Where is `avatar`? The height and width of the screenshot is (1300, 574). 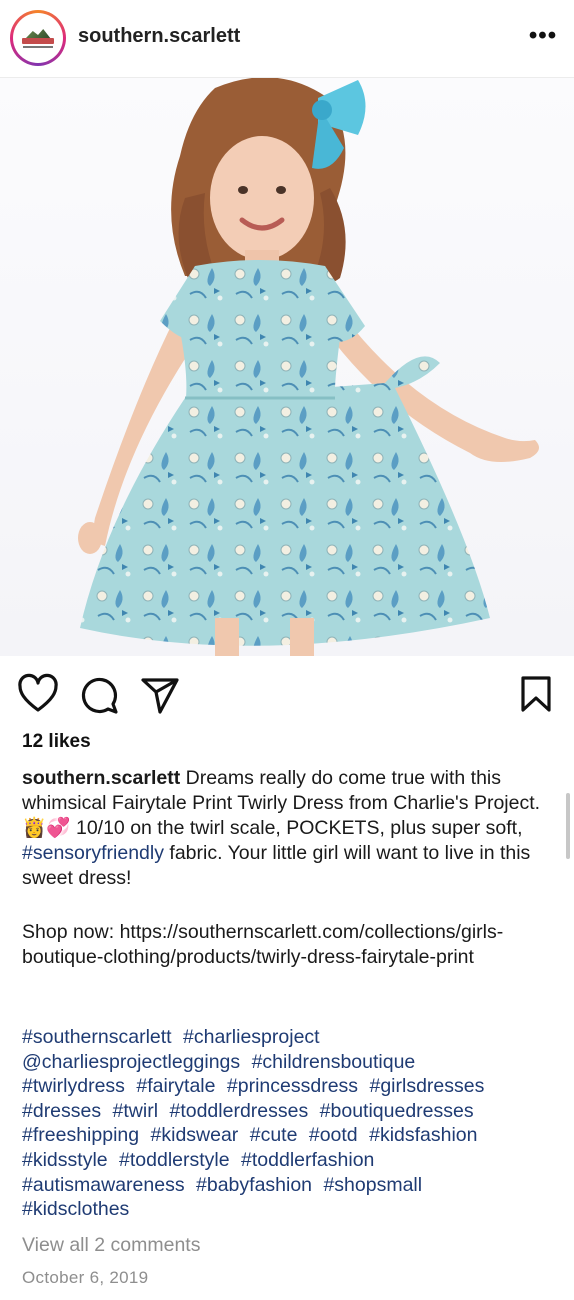 avatar is located at coordinates (38, 38).